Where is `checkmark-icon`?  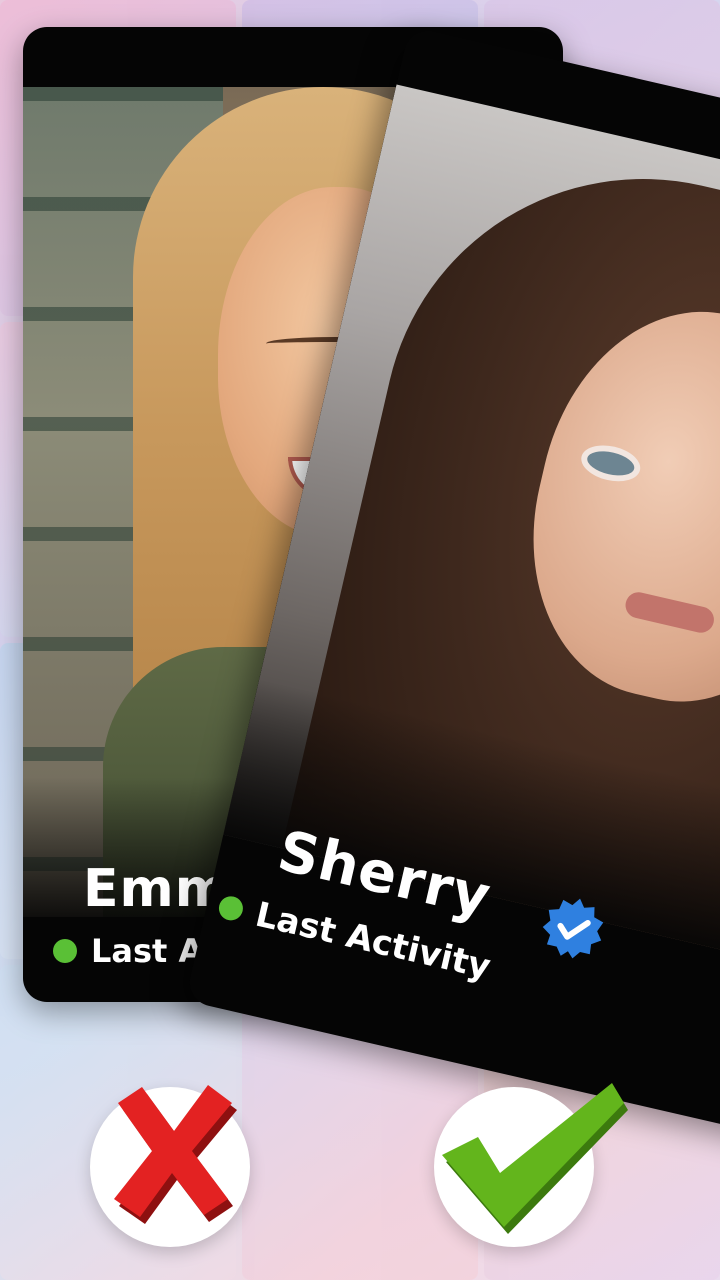
checkmark-icon is located at coordinates (535, 1158).